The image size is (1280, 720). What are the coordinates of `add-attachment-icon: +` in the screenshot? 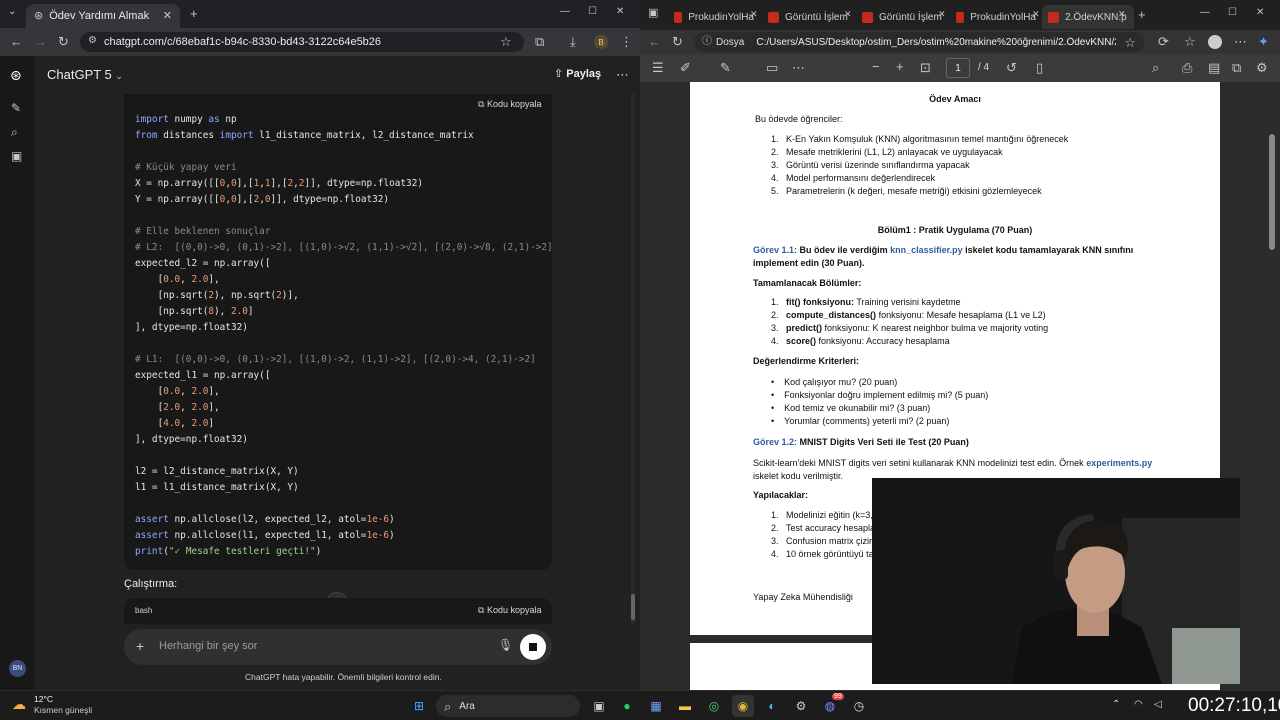 It's located at (140, 646).